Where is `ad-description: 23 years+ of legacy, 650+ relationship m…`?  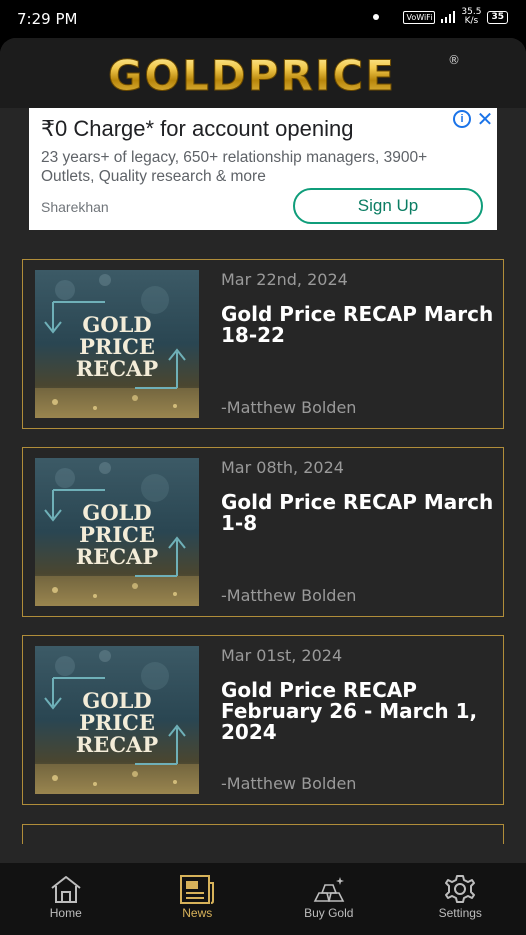 ad-description: 23 years+ of legacy, 650+ relationship m… is located at coordinates (234, 167).